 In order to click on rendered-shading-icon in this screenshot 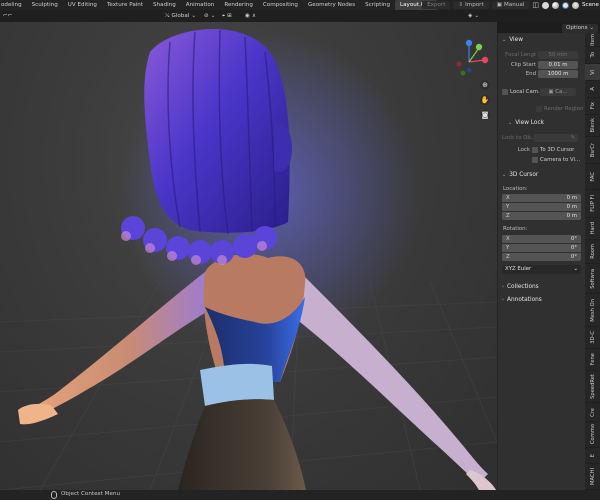, I will do `click(565, 5)`.